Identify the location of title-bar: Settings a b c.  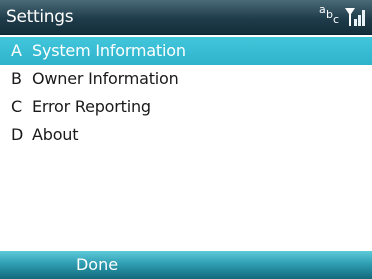
(186, 17).